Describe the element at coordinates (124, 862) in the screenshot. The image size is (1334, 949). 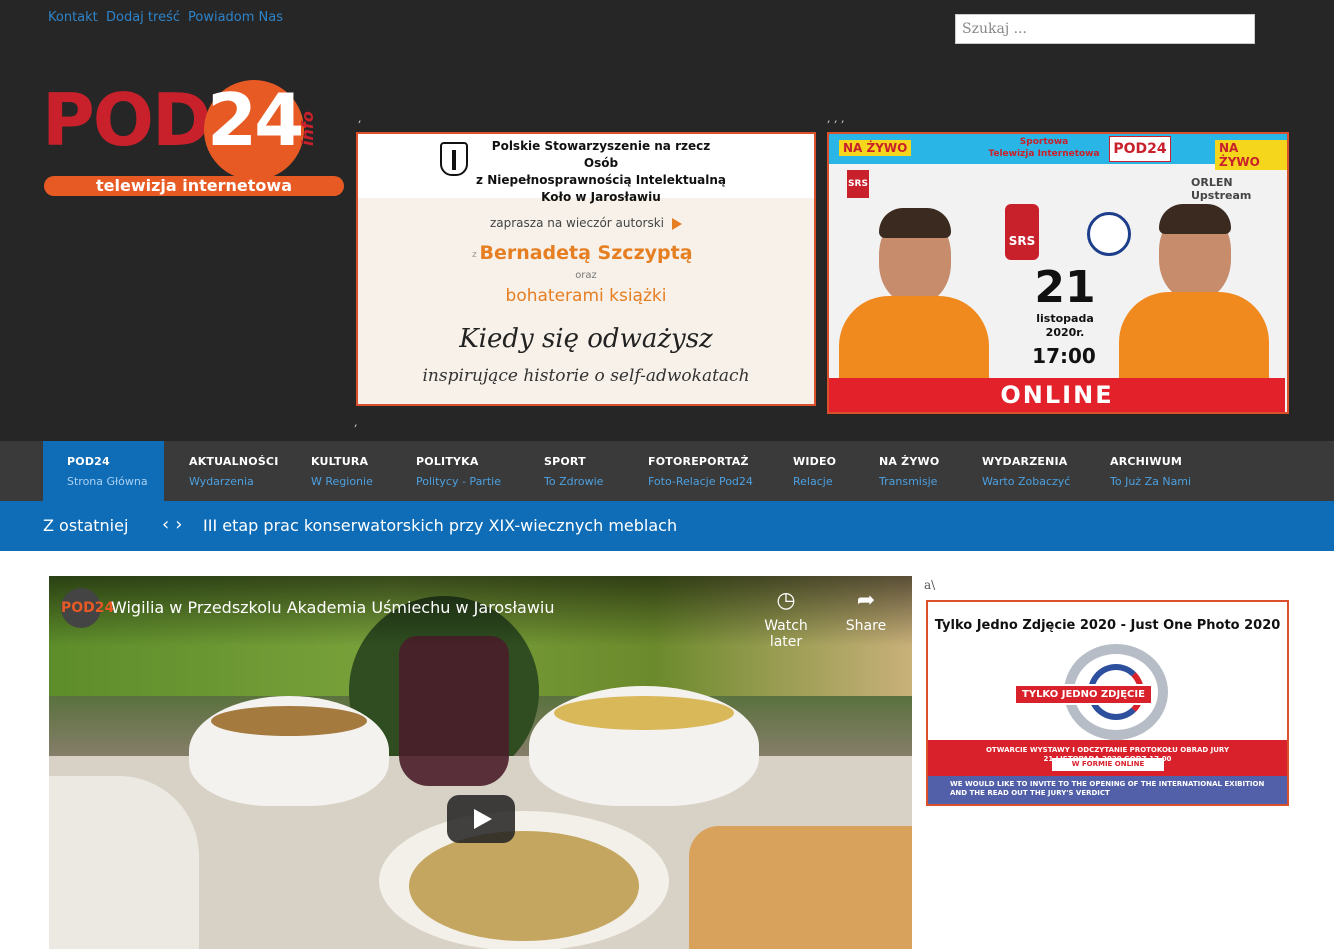
I see `video-frame-plates` at that location.